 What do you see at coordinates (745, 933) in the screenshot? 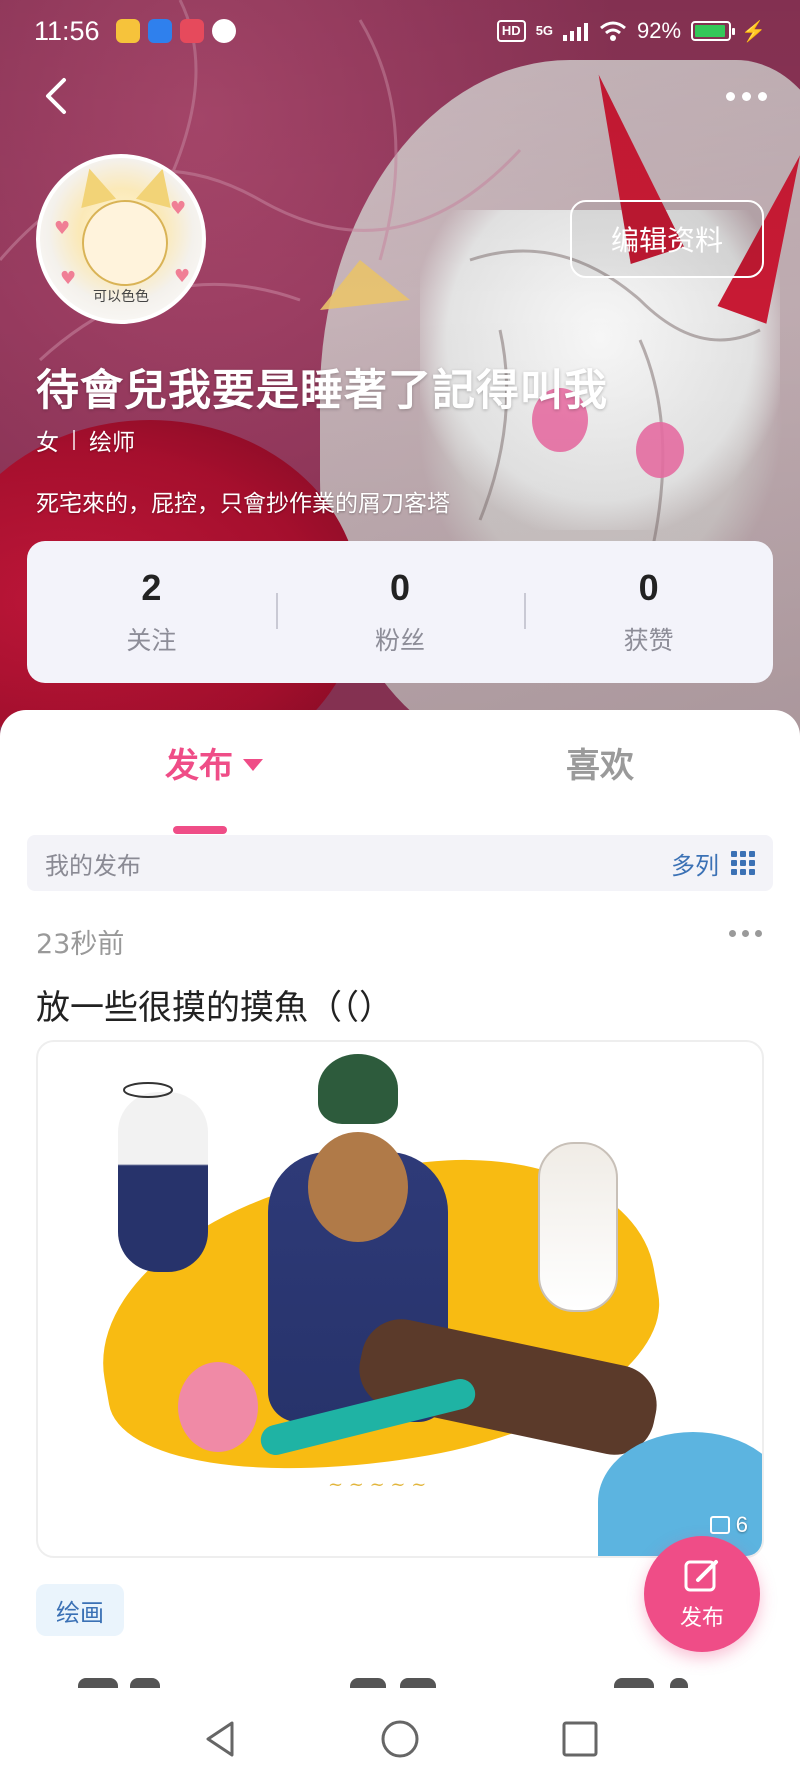
I see `post-more-button` at bounding box center [745, 933].